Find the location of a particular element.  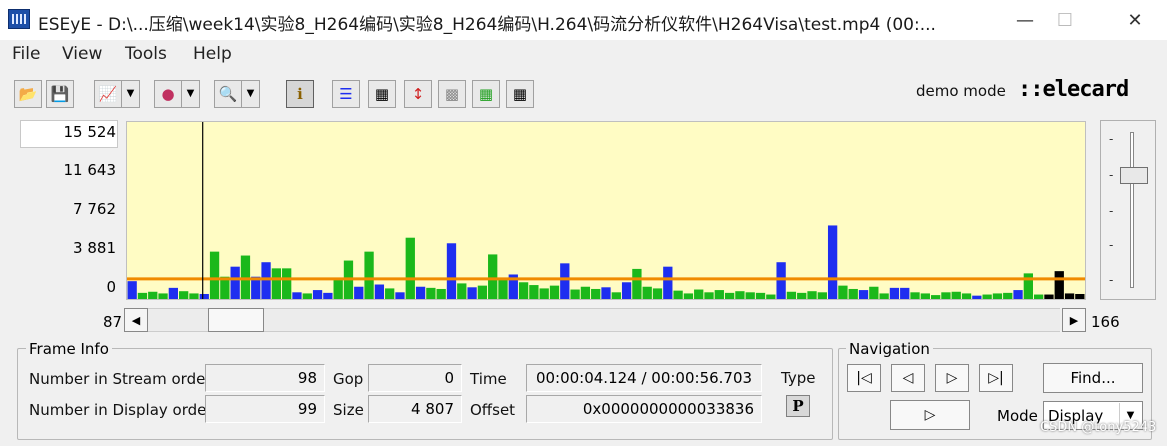

menu-view: View is located at coordinates (82, 54).